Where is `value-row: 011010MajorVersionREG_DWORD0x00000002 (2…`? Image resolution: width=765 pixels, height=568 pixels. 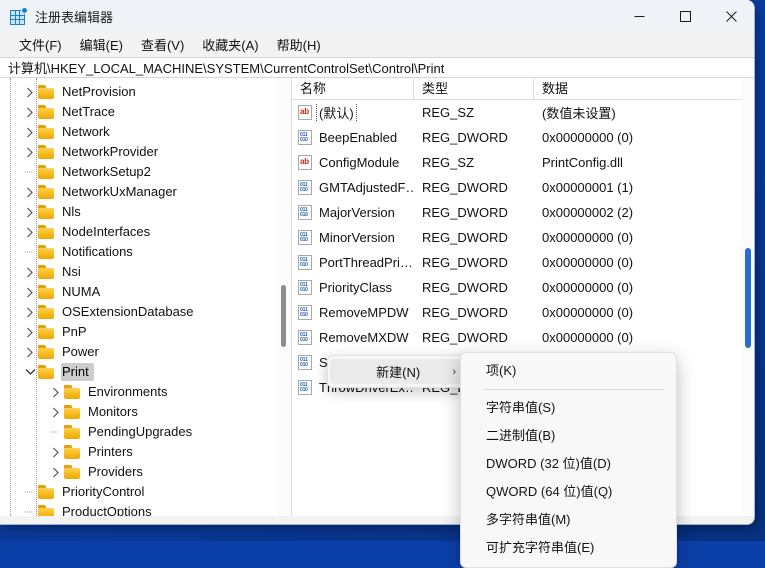 value-row: 011010MajorVersionREG_DWORD0x00000002 (2… is located at coordinates (523, 212).